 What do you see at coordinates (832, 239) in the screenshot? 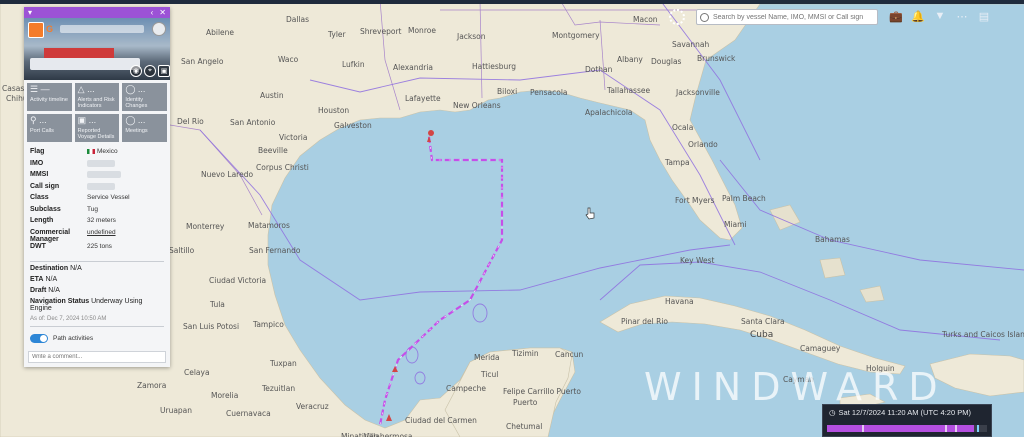
I see `city-label: Bahamas` at bounding box center [832, 239].